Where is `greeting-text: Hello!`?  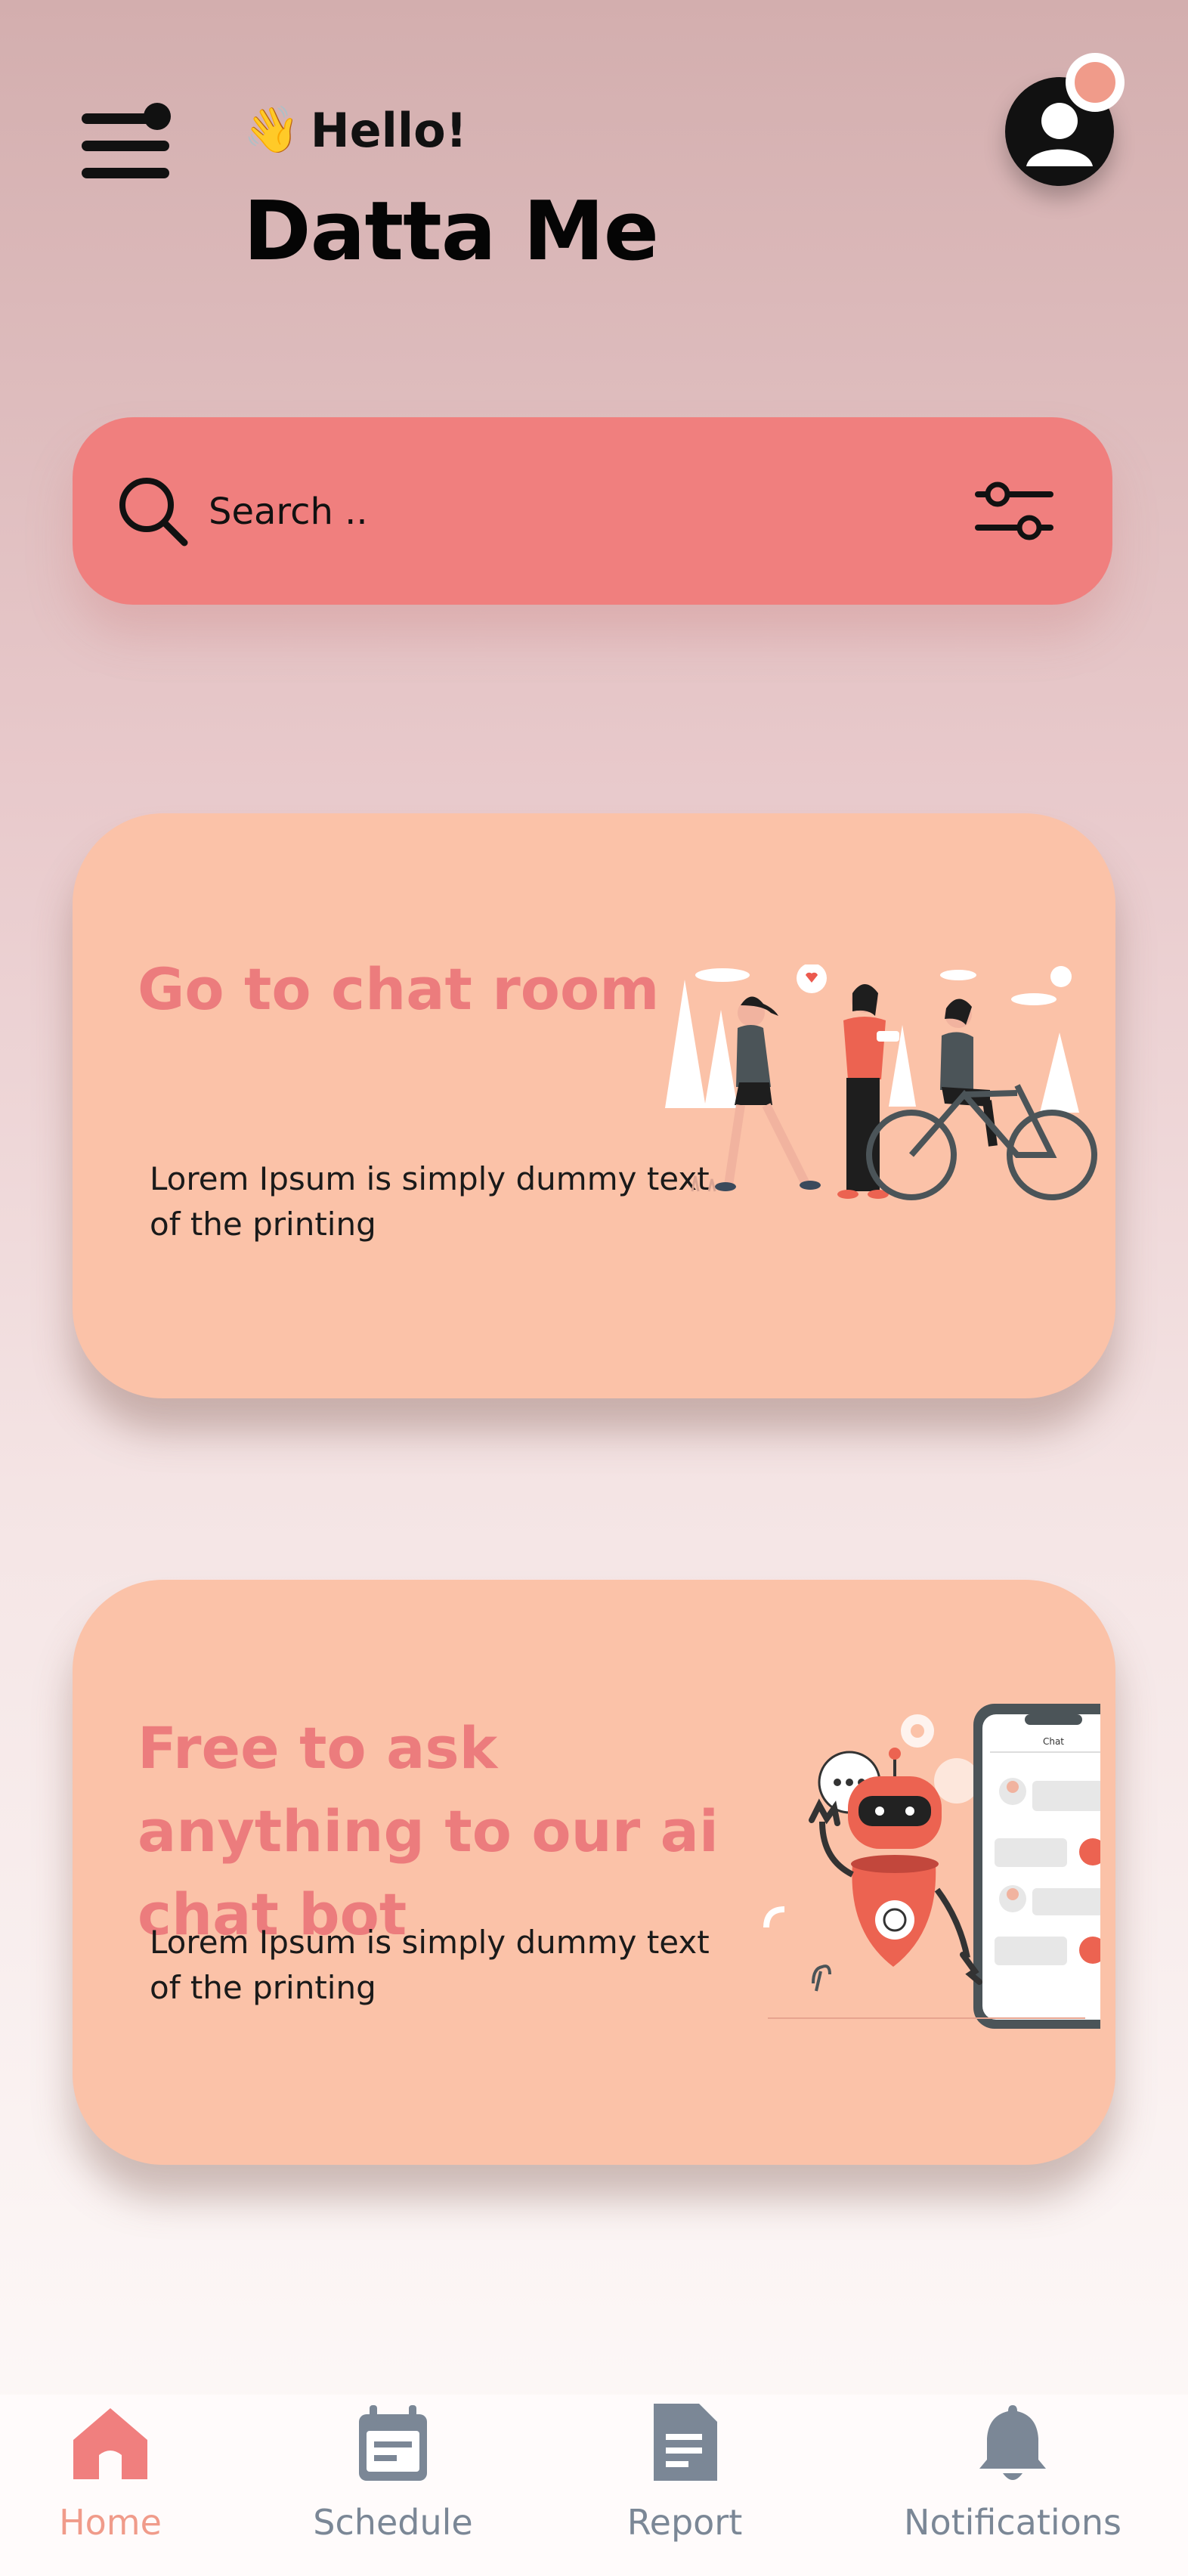
greeting-text: Hello! is located at coordinates (389, 130).